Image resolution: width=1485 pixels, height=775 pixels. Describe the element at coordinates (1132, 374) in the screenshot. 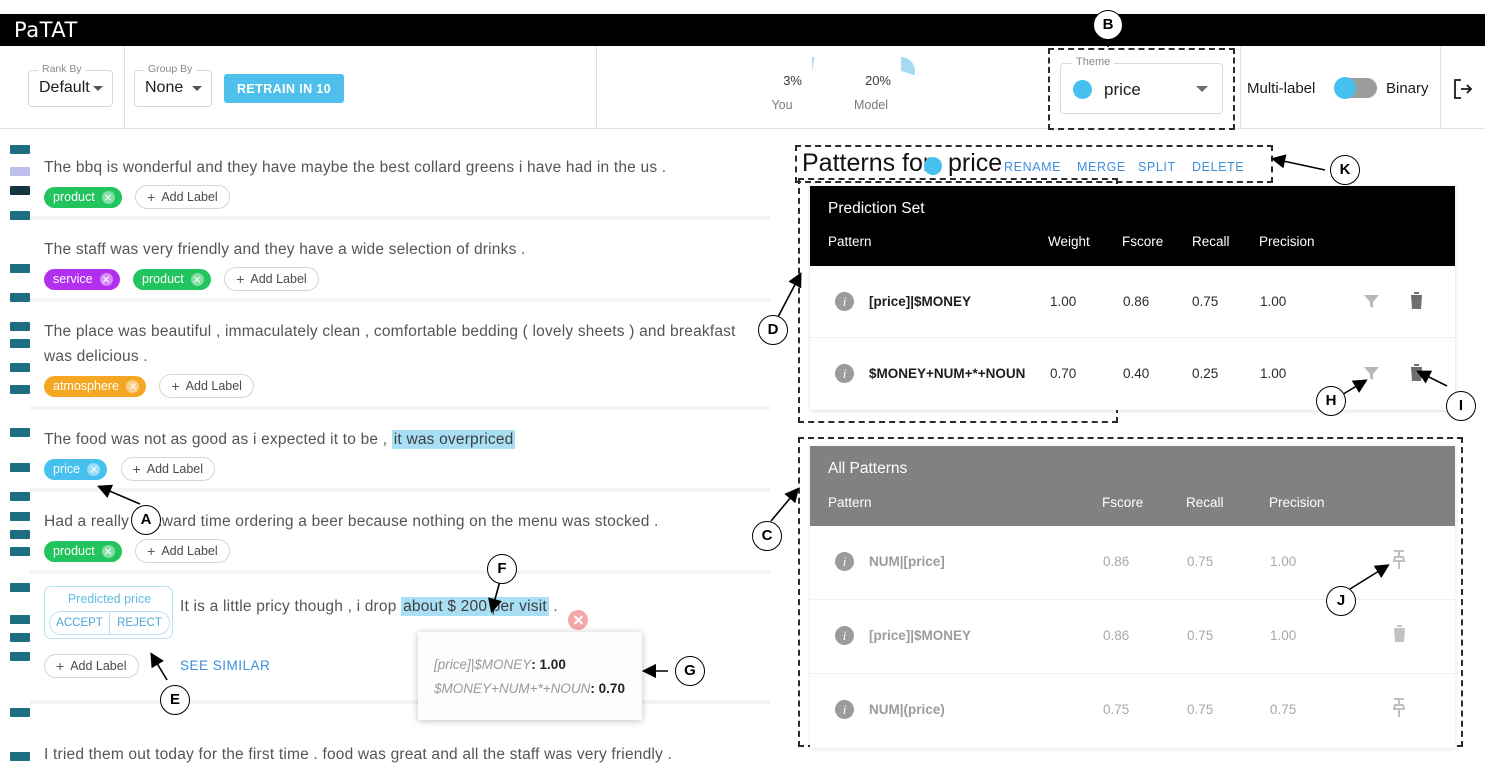

I see `table-row: i $MONEY+NUM+*+NOUN 0.70 0.40 0.25 1.00` at that location.